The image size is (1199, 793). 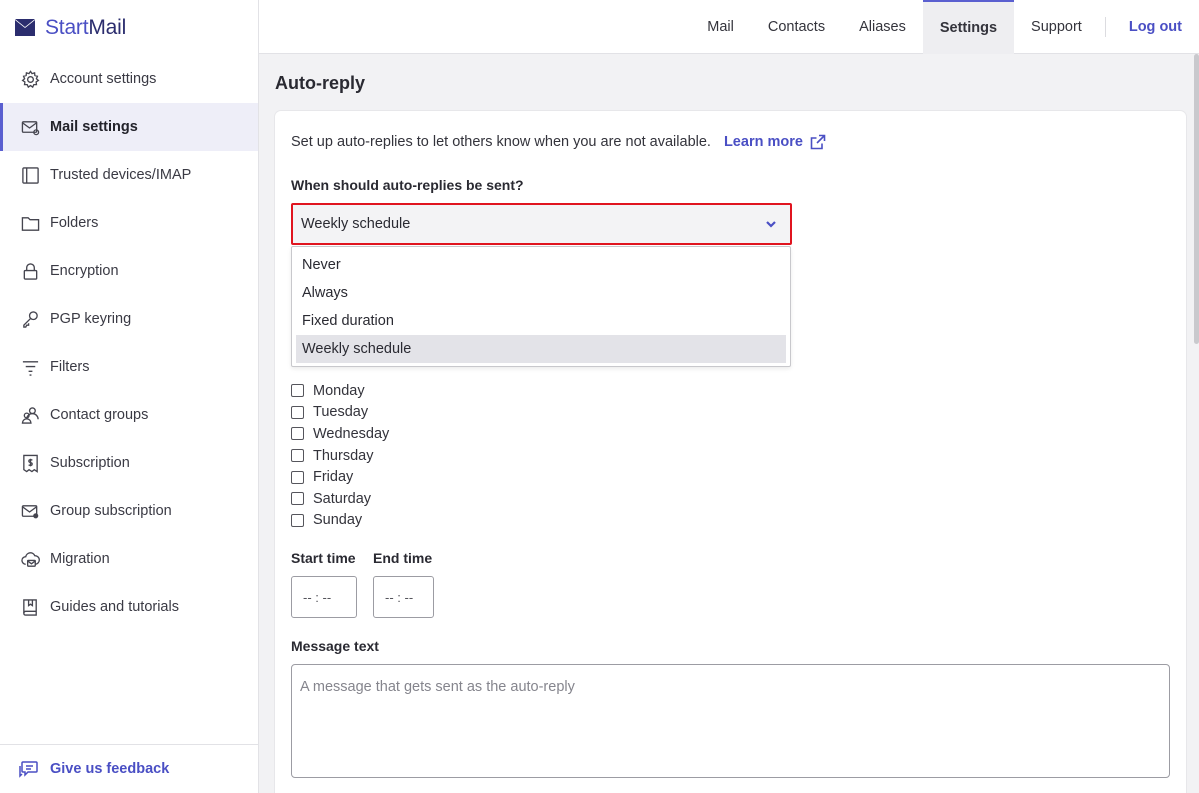 I want to click on sidebar-item-label: Contact groups, so click(x=99, y=415).